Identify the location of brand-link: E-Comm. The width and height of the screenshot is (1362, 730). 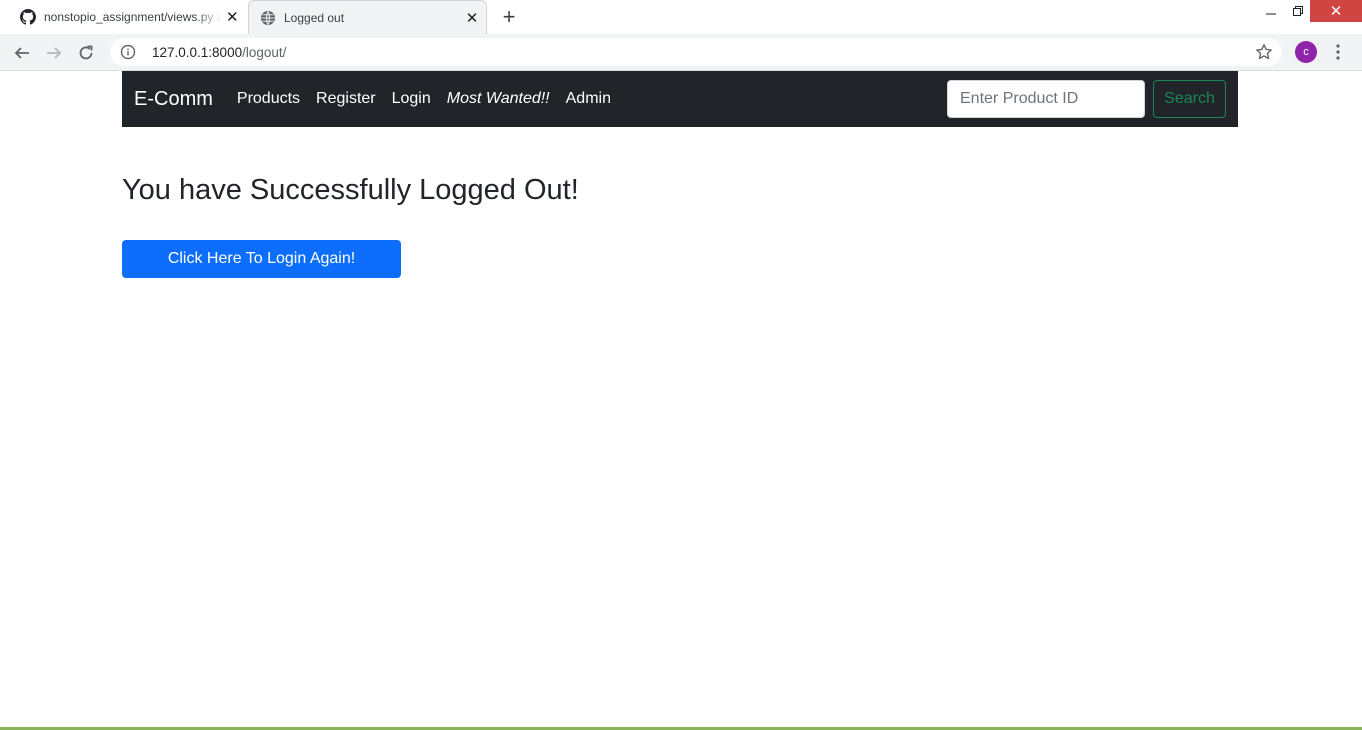
(173, 99).